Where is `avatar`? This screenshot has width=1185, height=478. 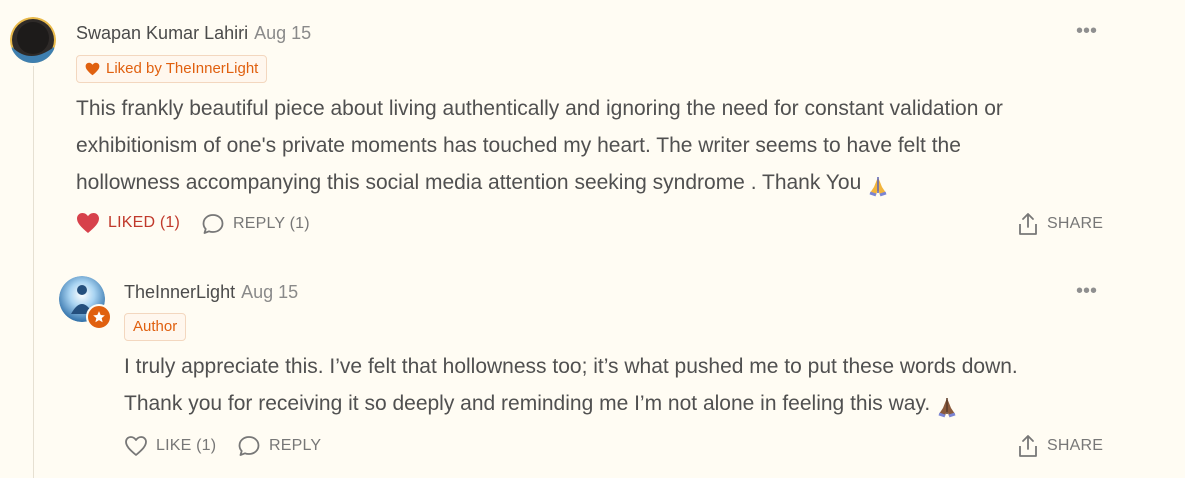
avatar is located at coordinates (33, 40).